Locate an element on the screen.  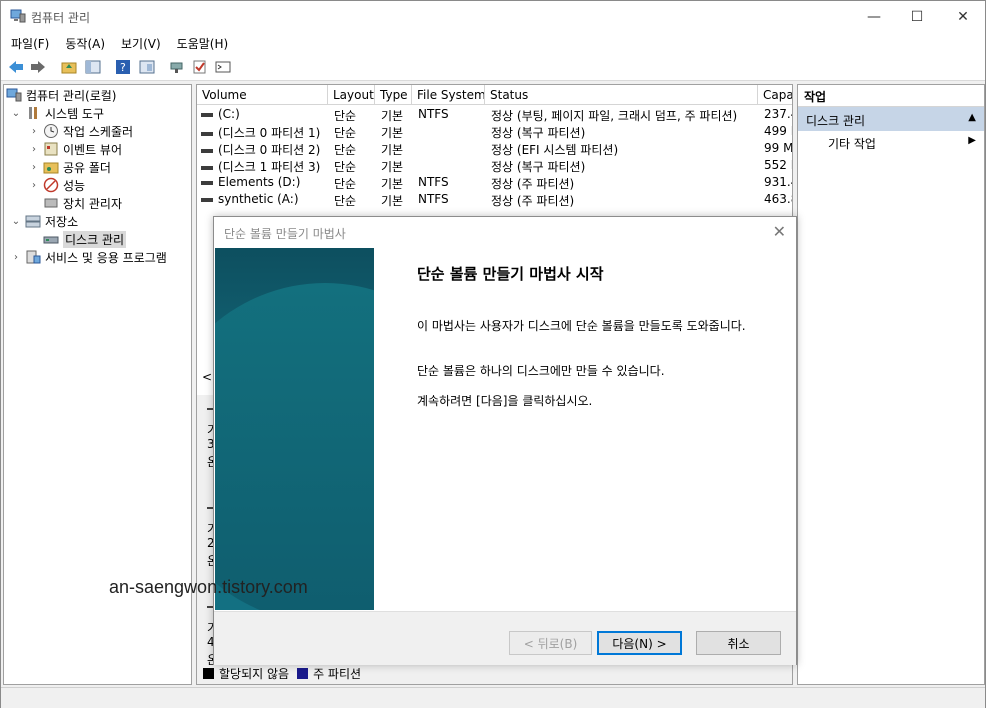
menu-file: 파일(F) is located at coordinates (28, 43).